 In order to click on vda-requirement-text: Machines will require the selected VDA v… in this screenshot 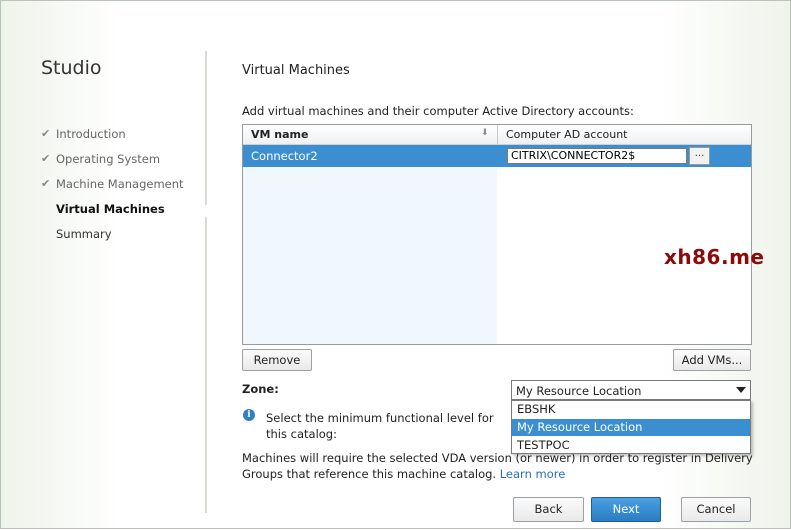, I will do `click(498, 466)`.